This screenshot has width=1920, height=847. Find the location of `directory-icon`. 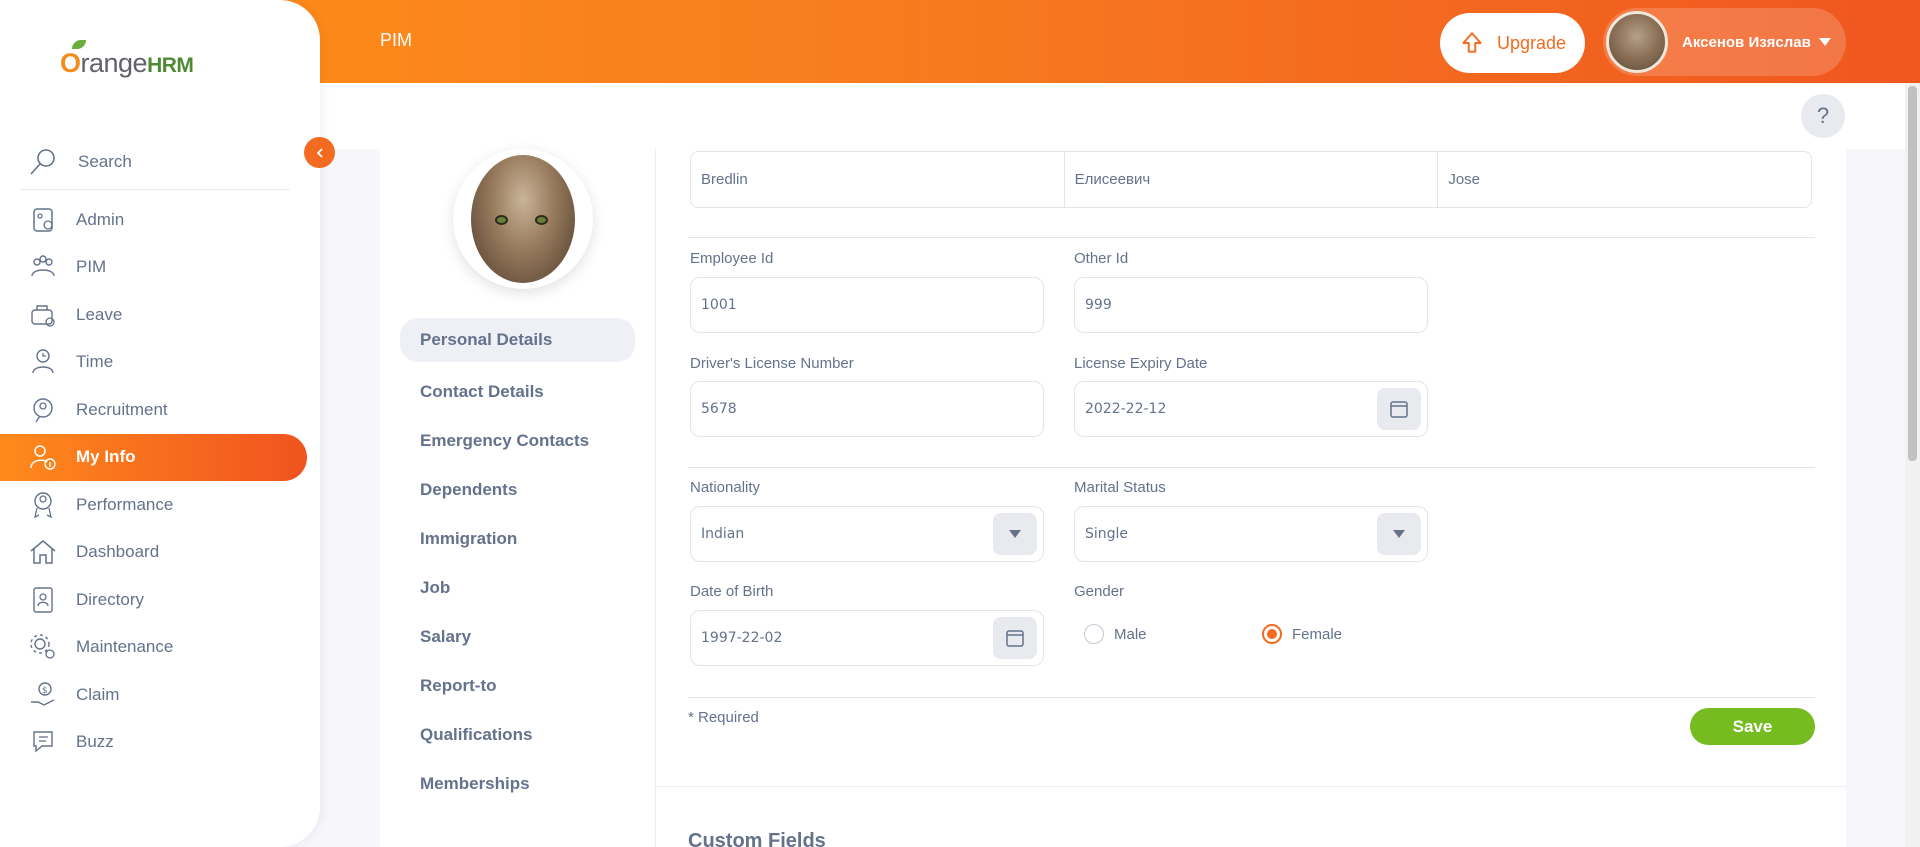

directory-icon is located at coordinates (43, 600).